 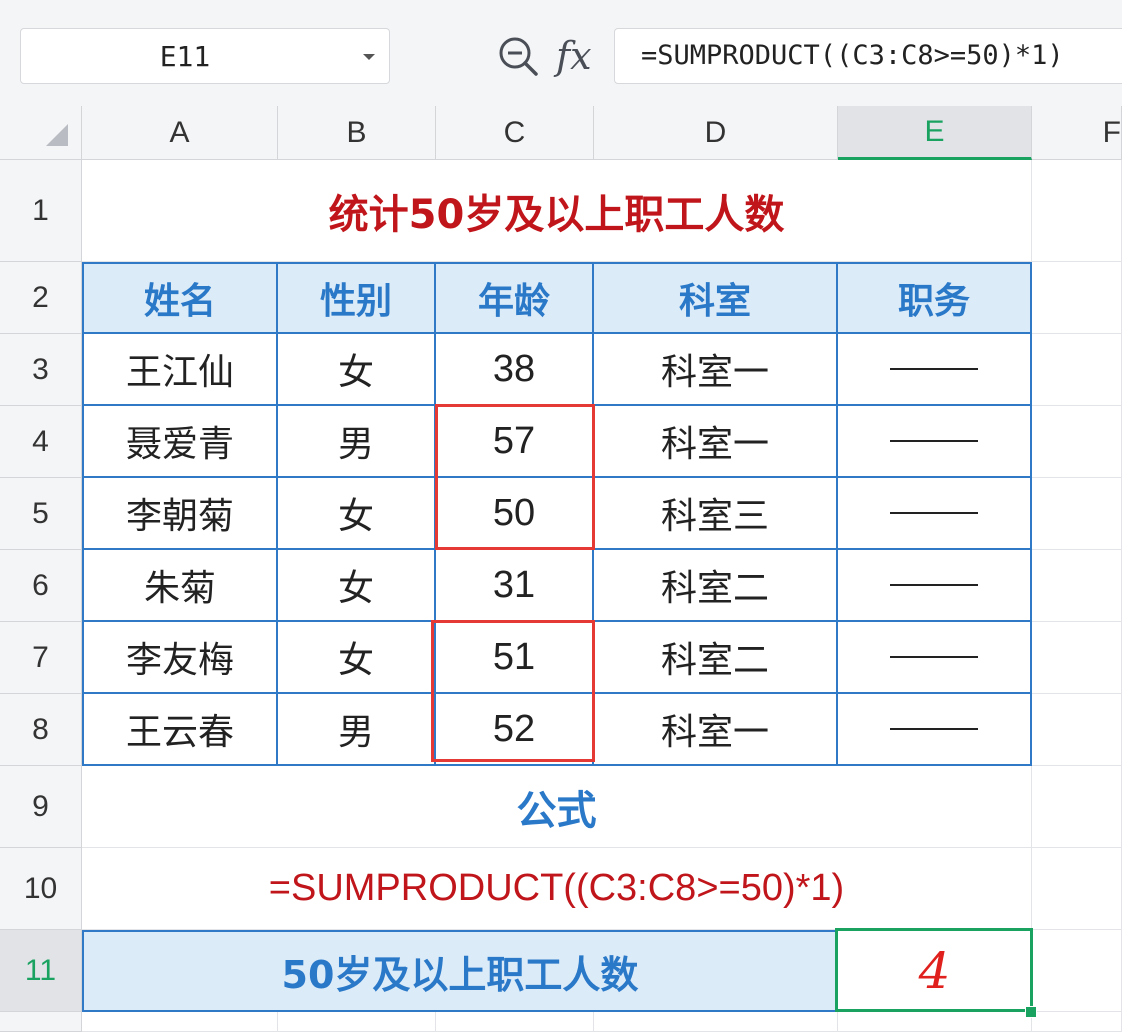 I want to click on cell-name: 王云春, so click(x=180, y=730).